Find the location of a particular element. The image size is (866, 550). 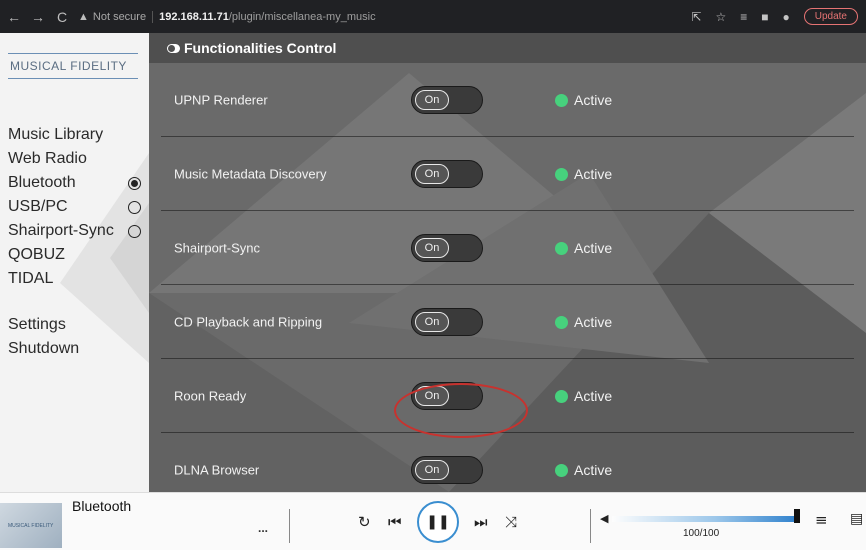

next-track-icon: ⏭ is located at coordinates (481, 522).